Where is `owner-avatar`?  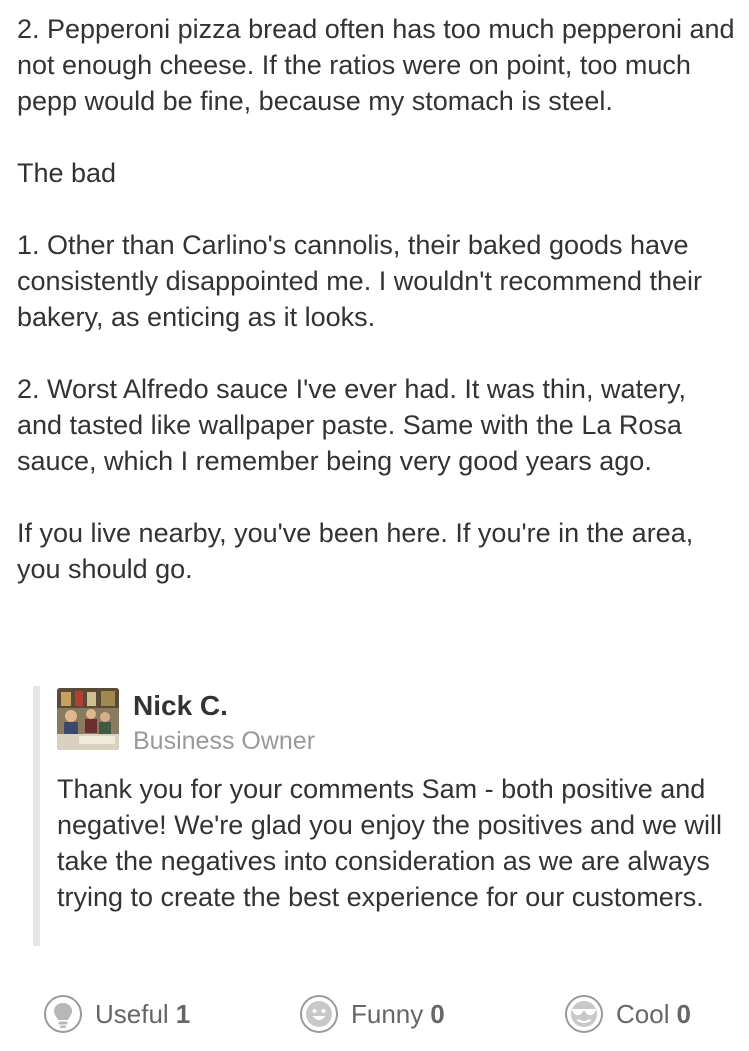
owner-avatar is located at coordinates (88, 719).